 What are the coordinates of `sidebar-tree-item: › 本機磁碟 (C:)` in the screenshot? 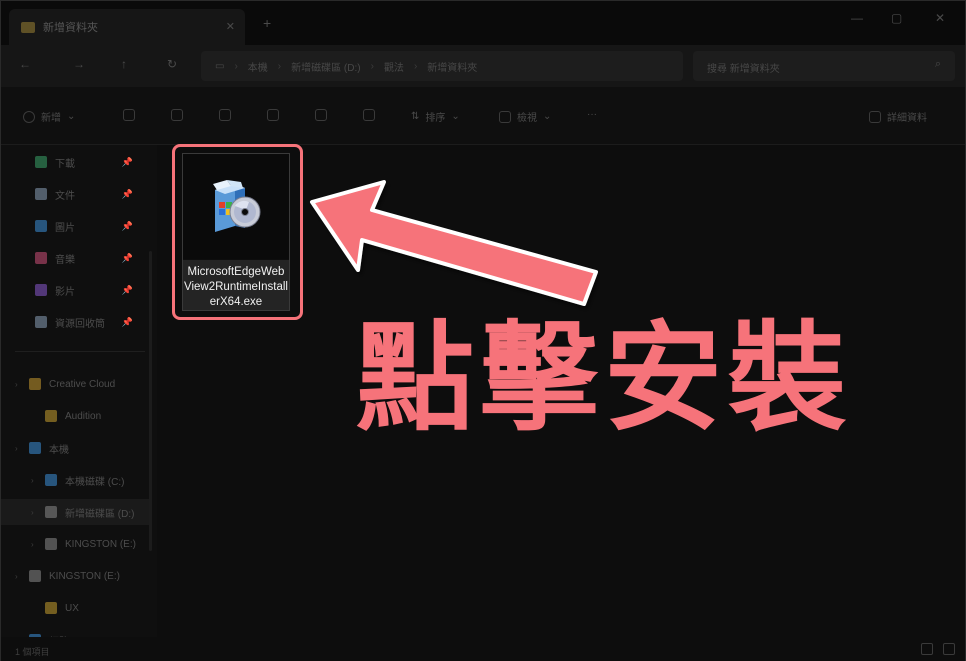 It's located at (76, 480).